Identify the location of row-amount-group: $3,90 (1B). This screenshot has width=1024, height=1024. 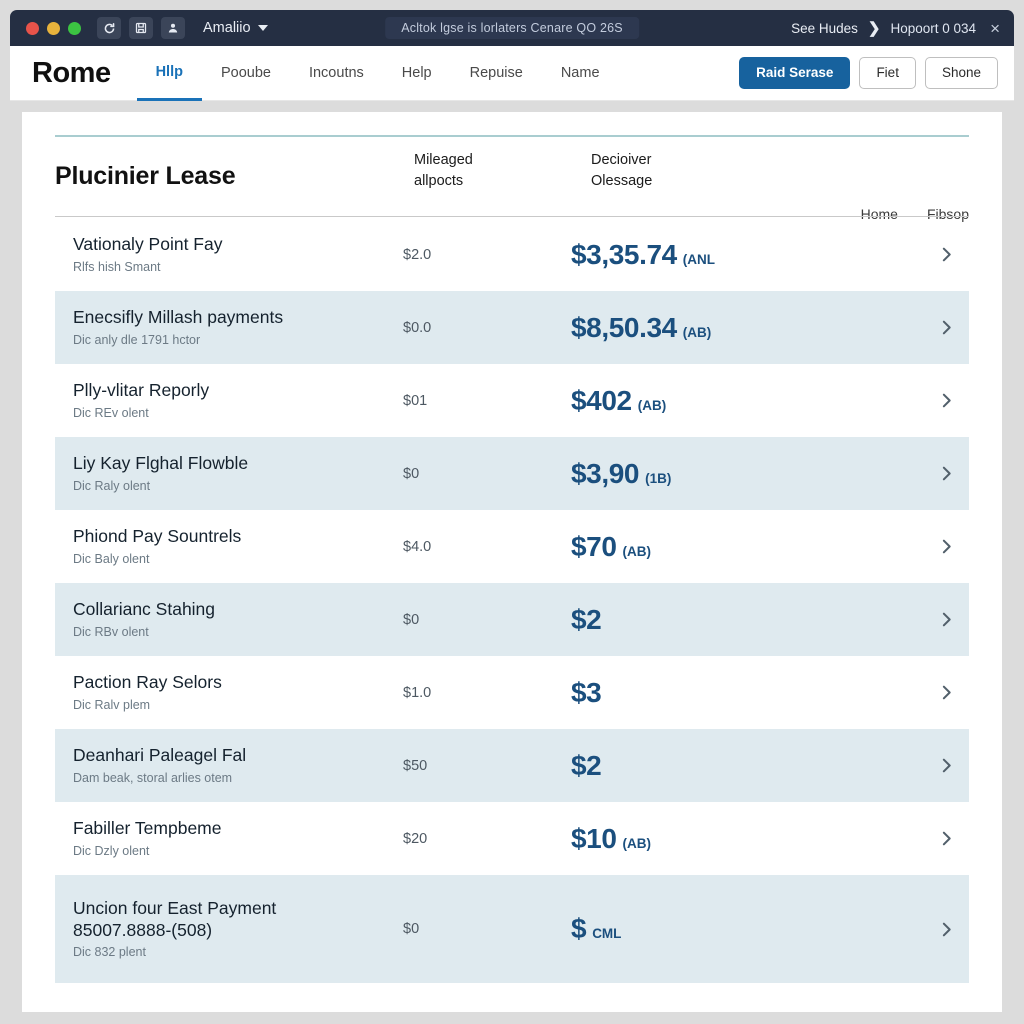
(747, 474).